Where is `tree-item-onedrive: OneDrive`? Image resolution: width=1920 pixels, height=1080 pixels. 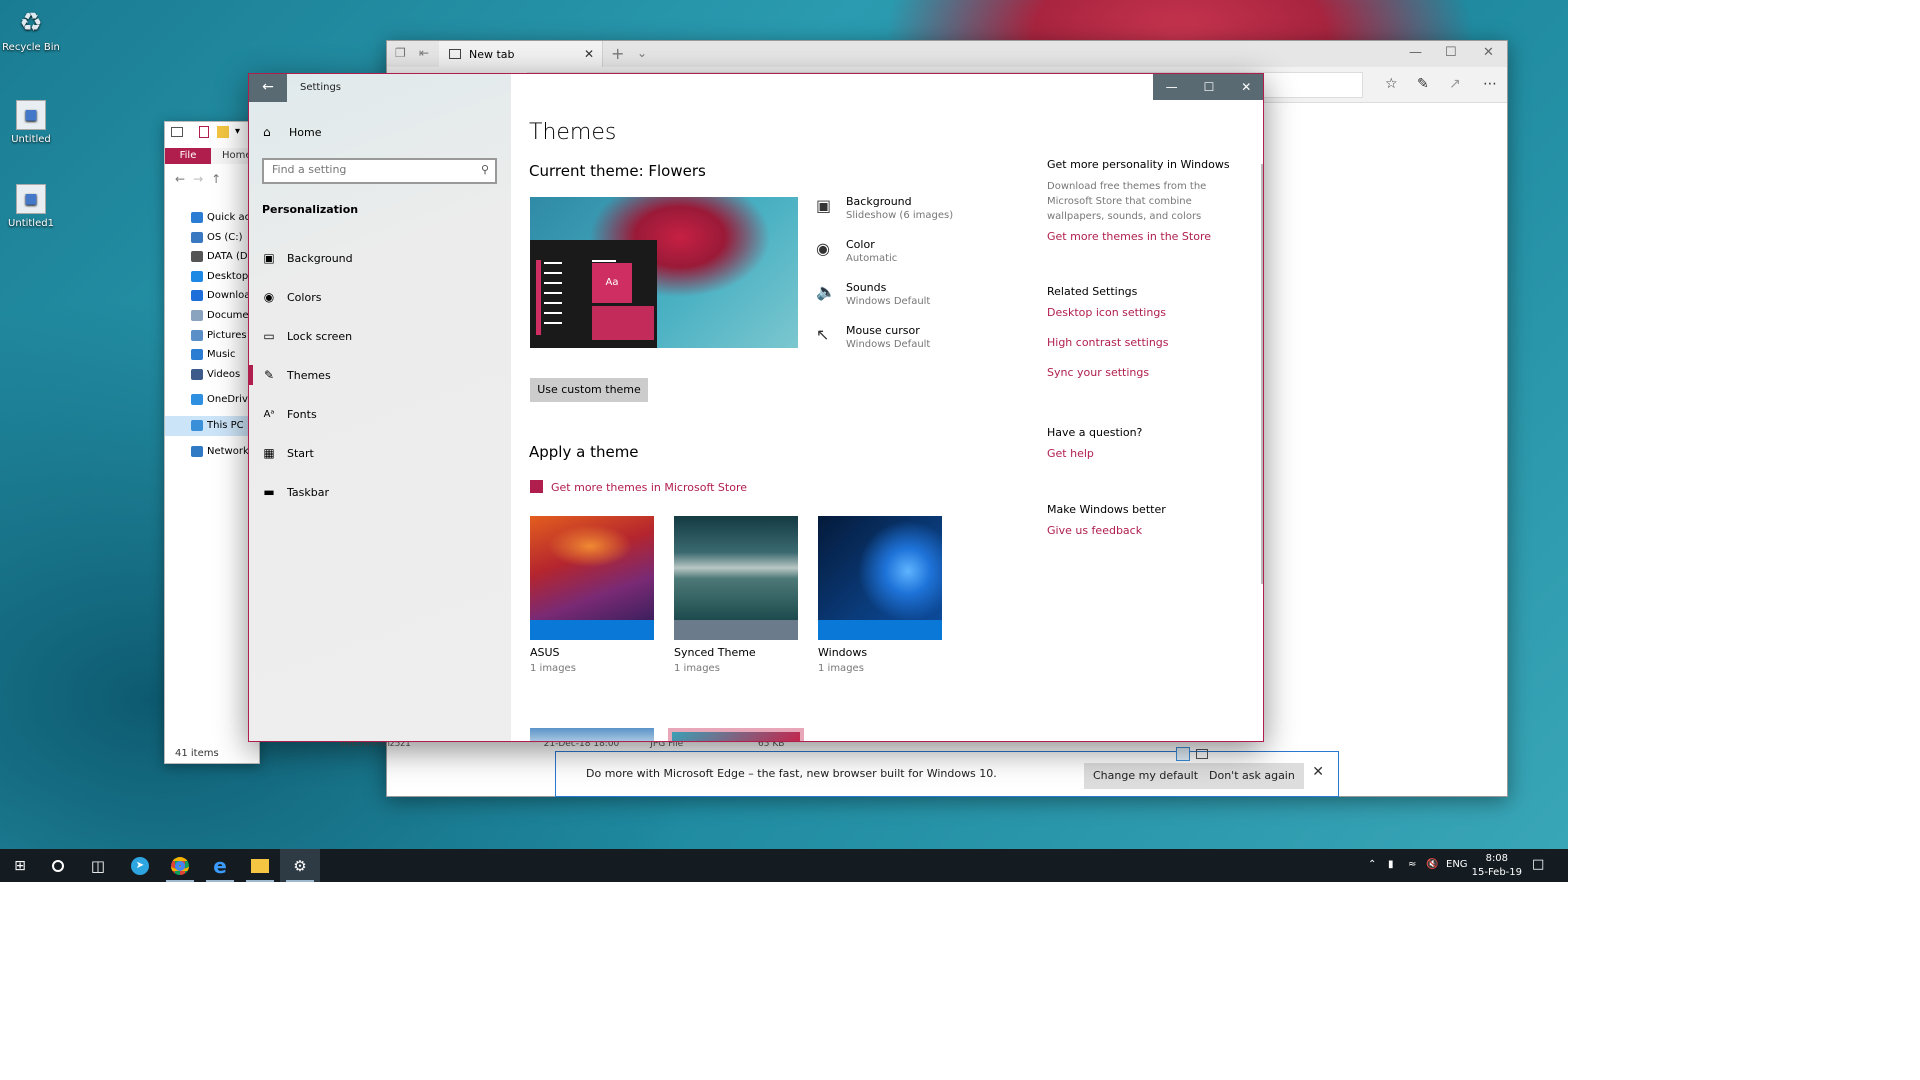
tree-item-onedrive: OneDrive is located at coordinates (212, 400).